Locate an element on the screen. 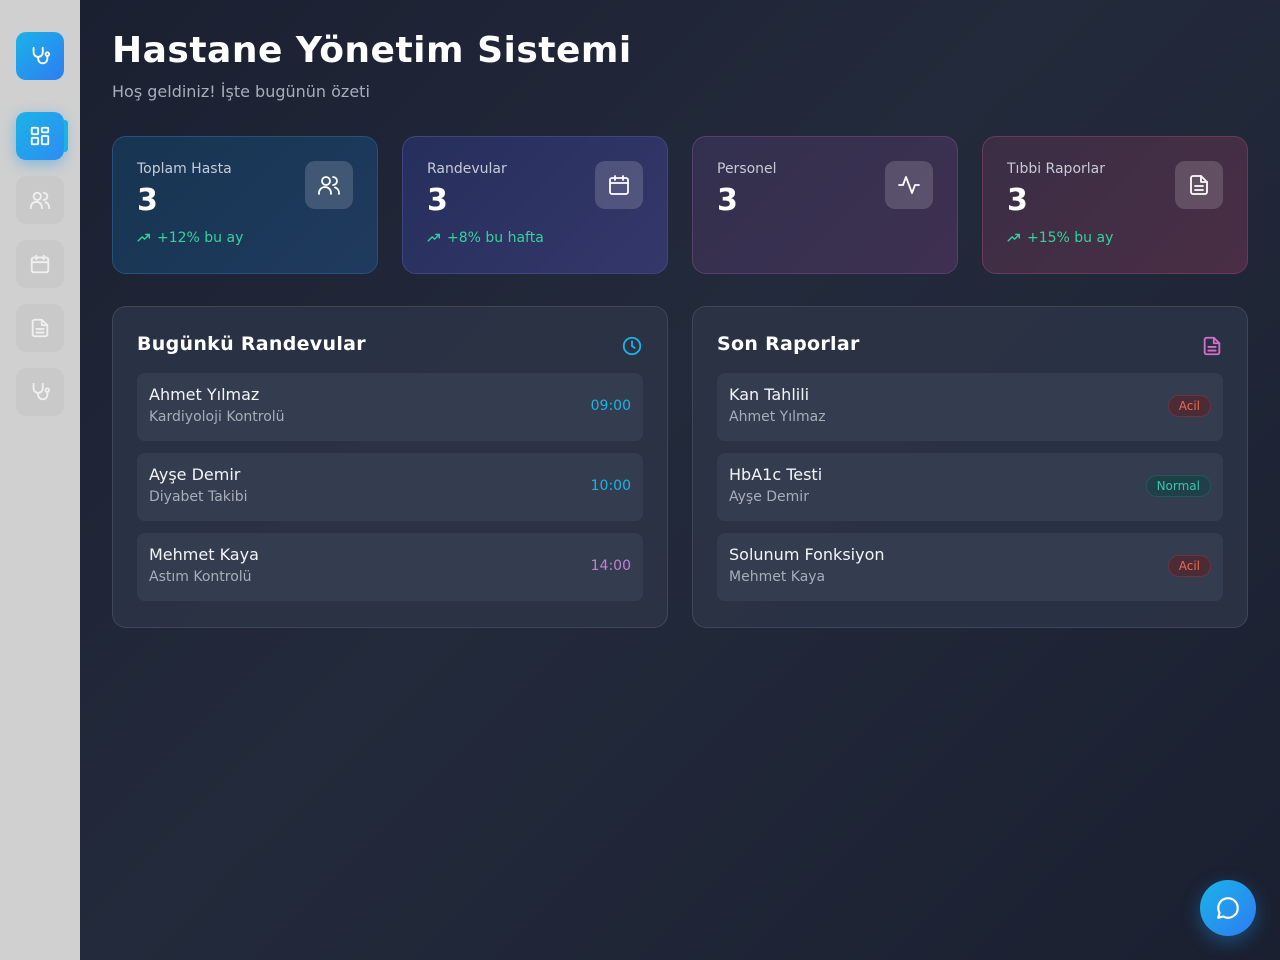  dashboard-icon is located at coordinates (40, 136).